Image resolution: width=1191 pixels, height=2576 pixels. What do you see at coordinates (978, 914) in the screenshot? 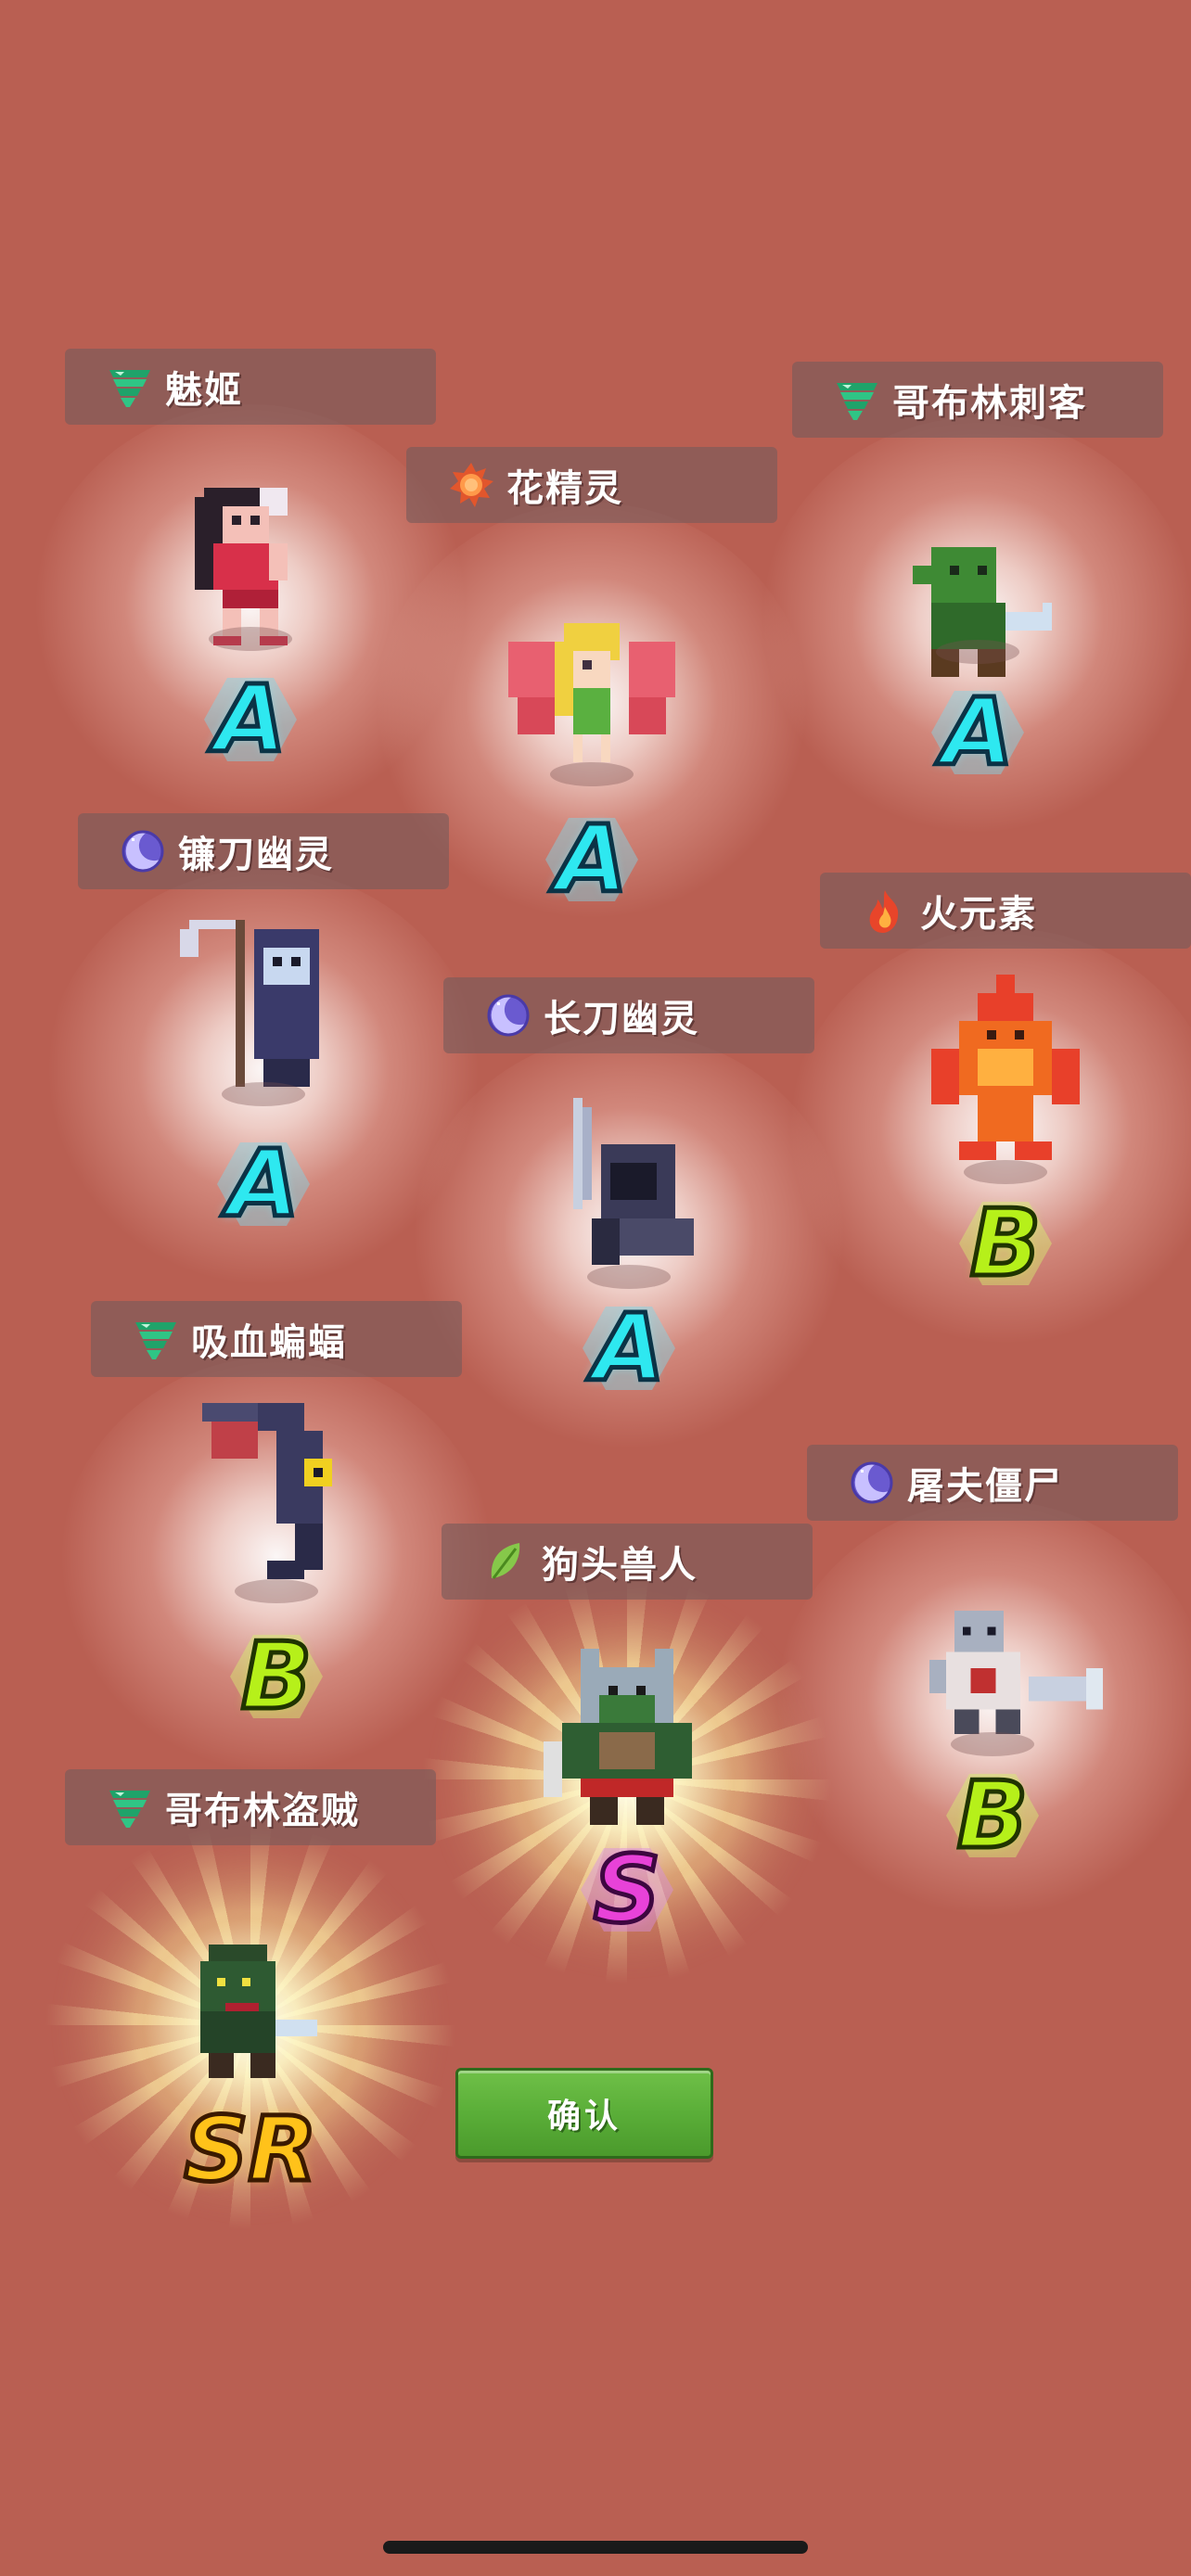
I see `monster-name: 火元素` at bounding box center [978, 914].